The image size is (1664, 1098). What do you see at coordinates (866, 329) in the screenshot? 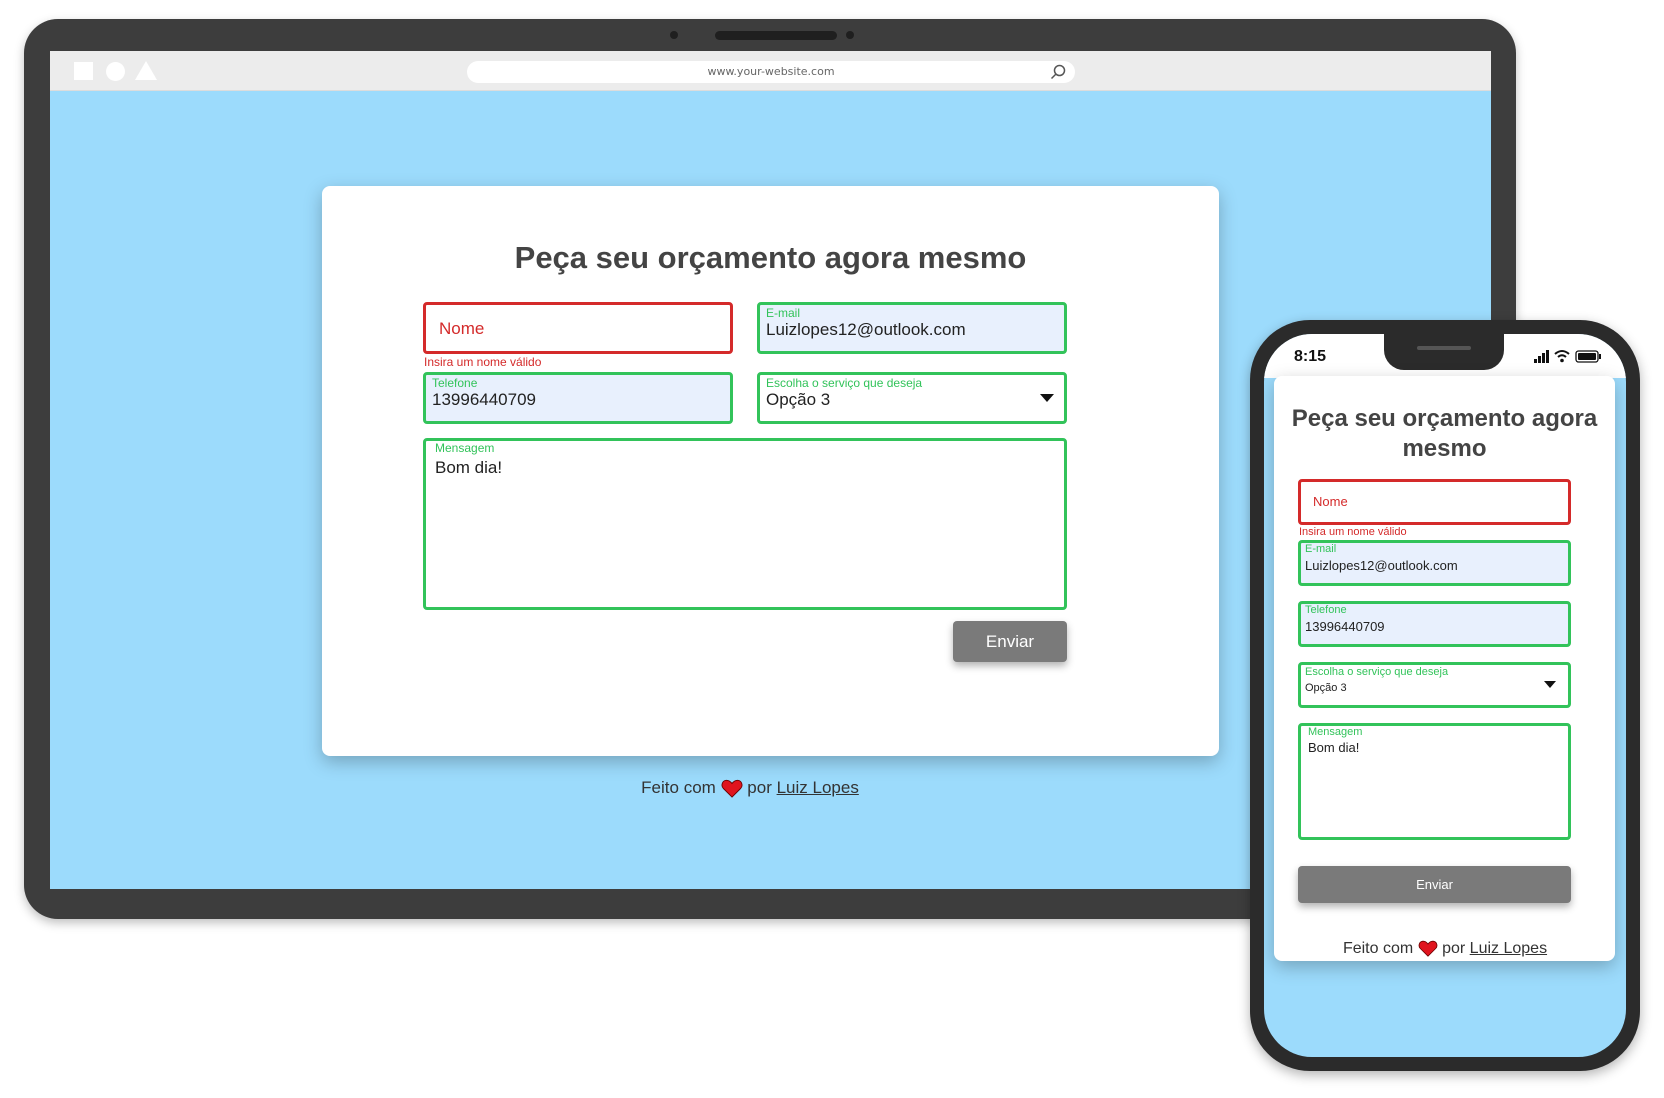
I see `email-value: Luizlopes12@outlook.com` at bounding box center [866, 329].